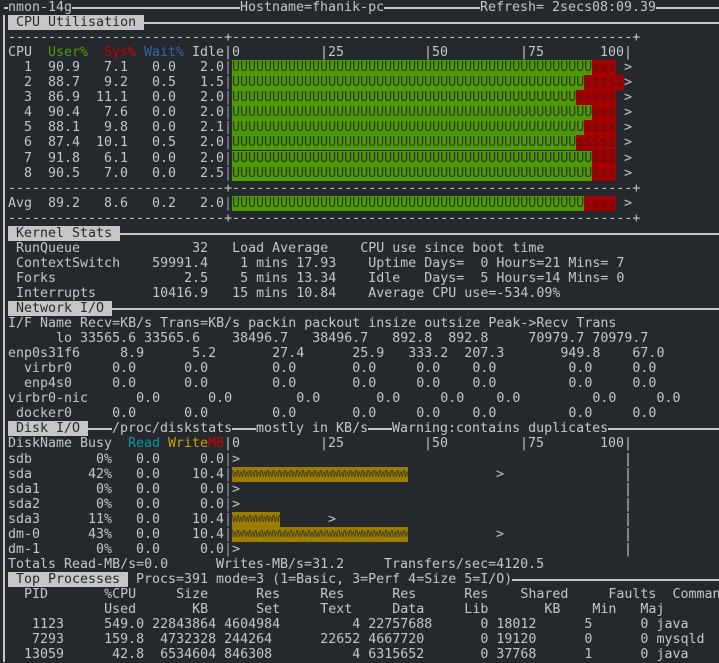  Describe the element at coordinates (228, 203) in the screenshot. I see `cpu-row-avg-bar-start: |` at that location.